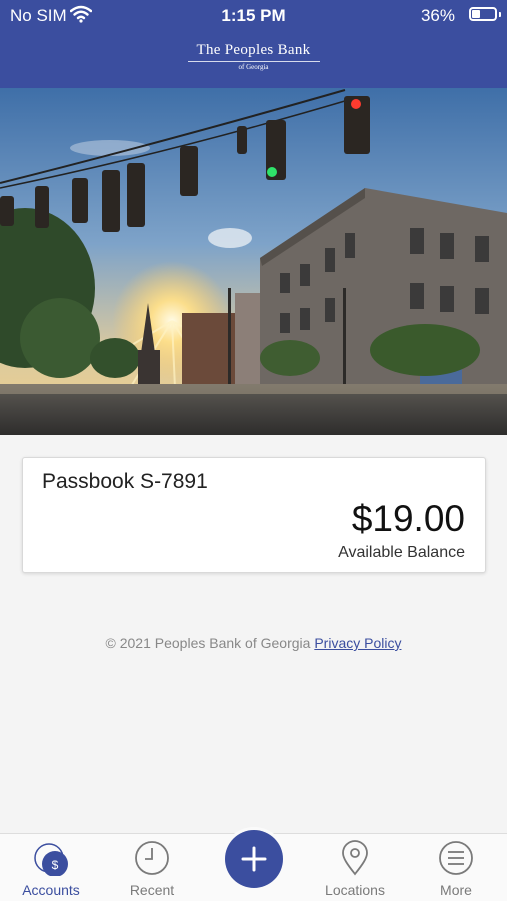  What do you see at coordinates (253, 61) in the screenshot?
I see `logo-divider` at bounding box center [253, 61].